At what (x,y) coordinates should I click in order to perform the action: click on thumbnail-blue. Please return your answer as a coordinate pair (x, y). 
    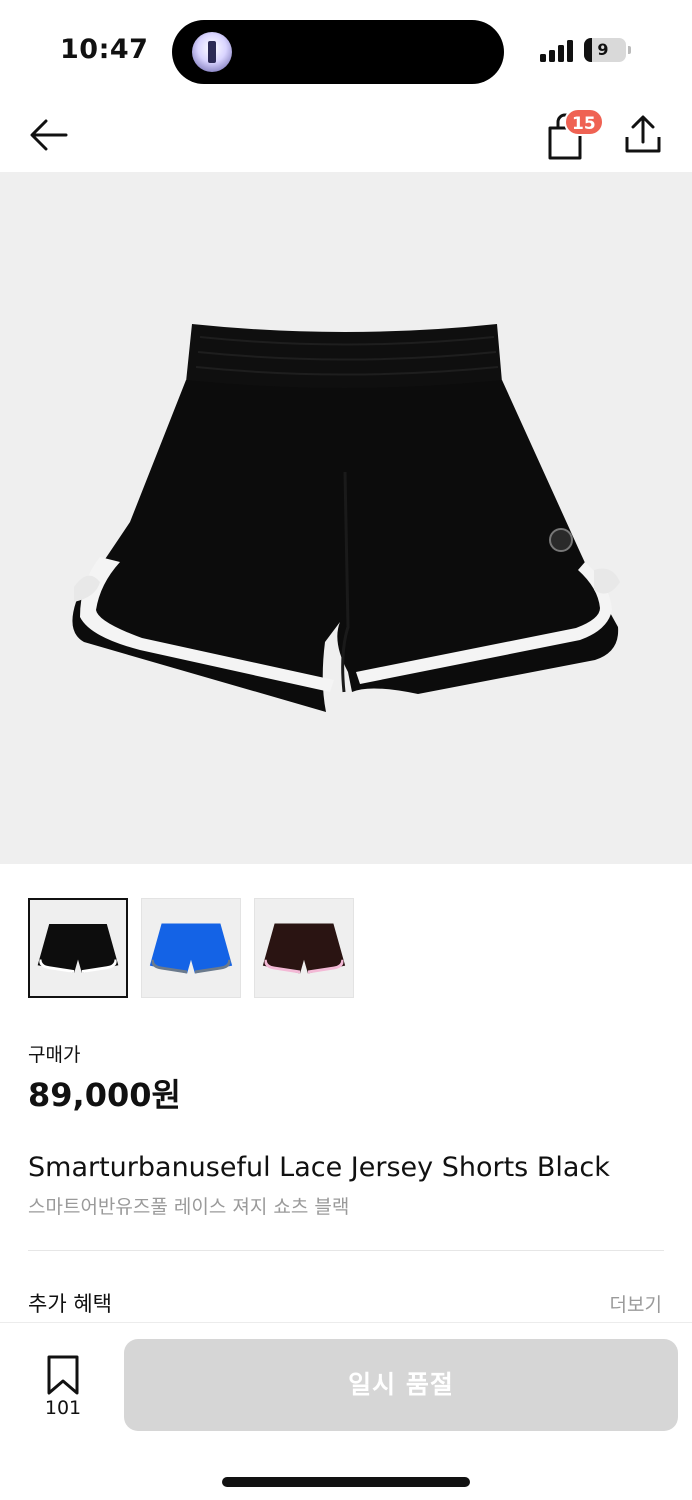
    Looking at the image, I should click on (191, 948).